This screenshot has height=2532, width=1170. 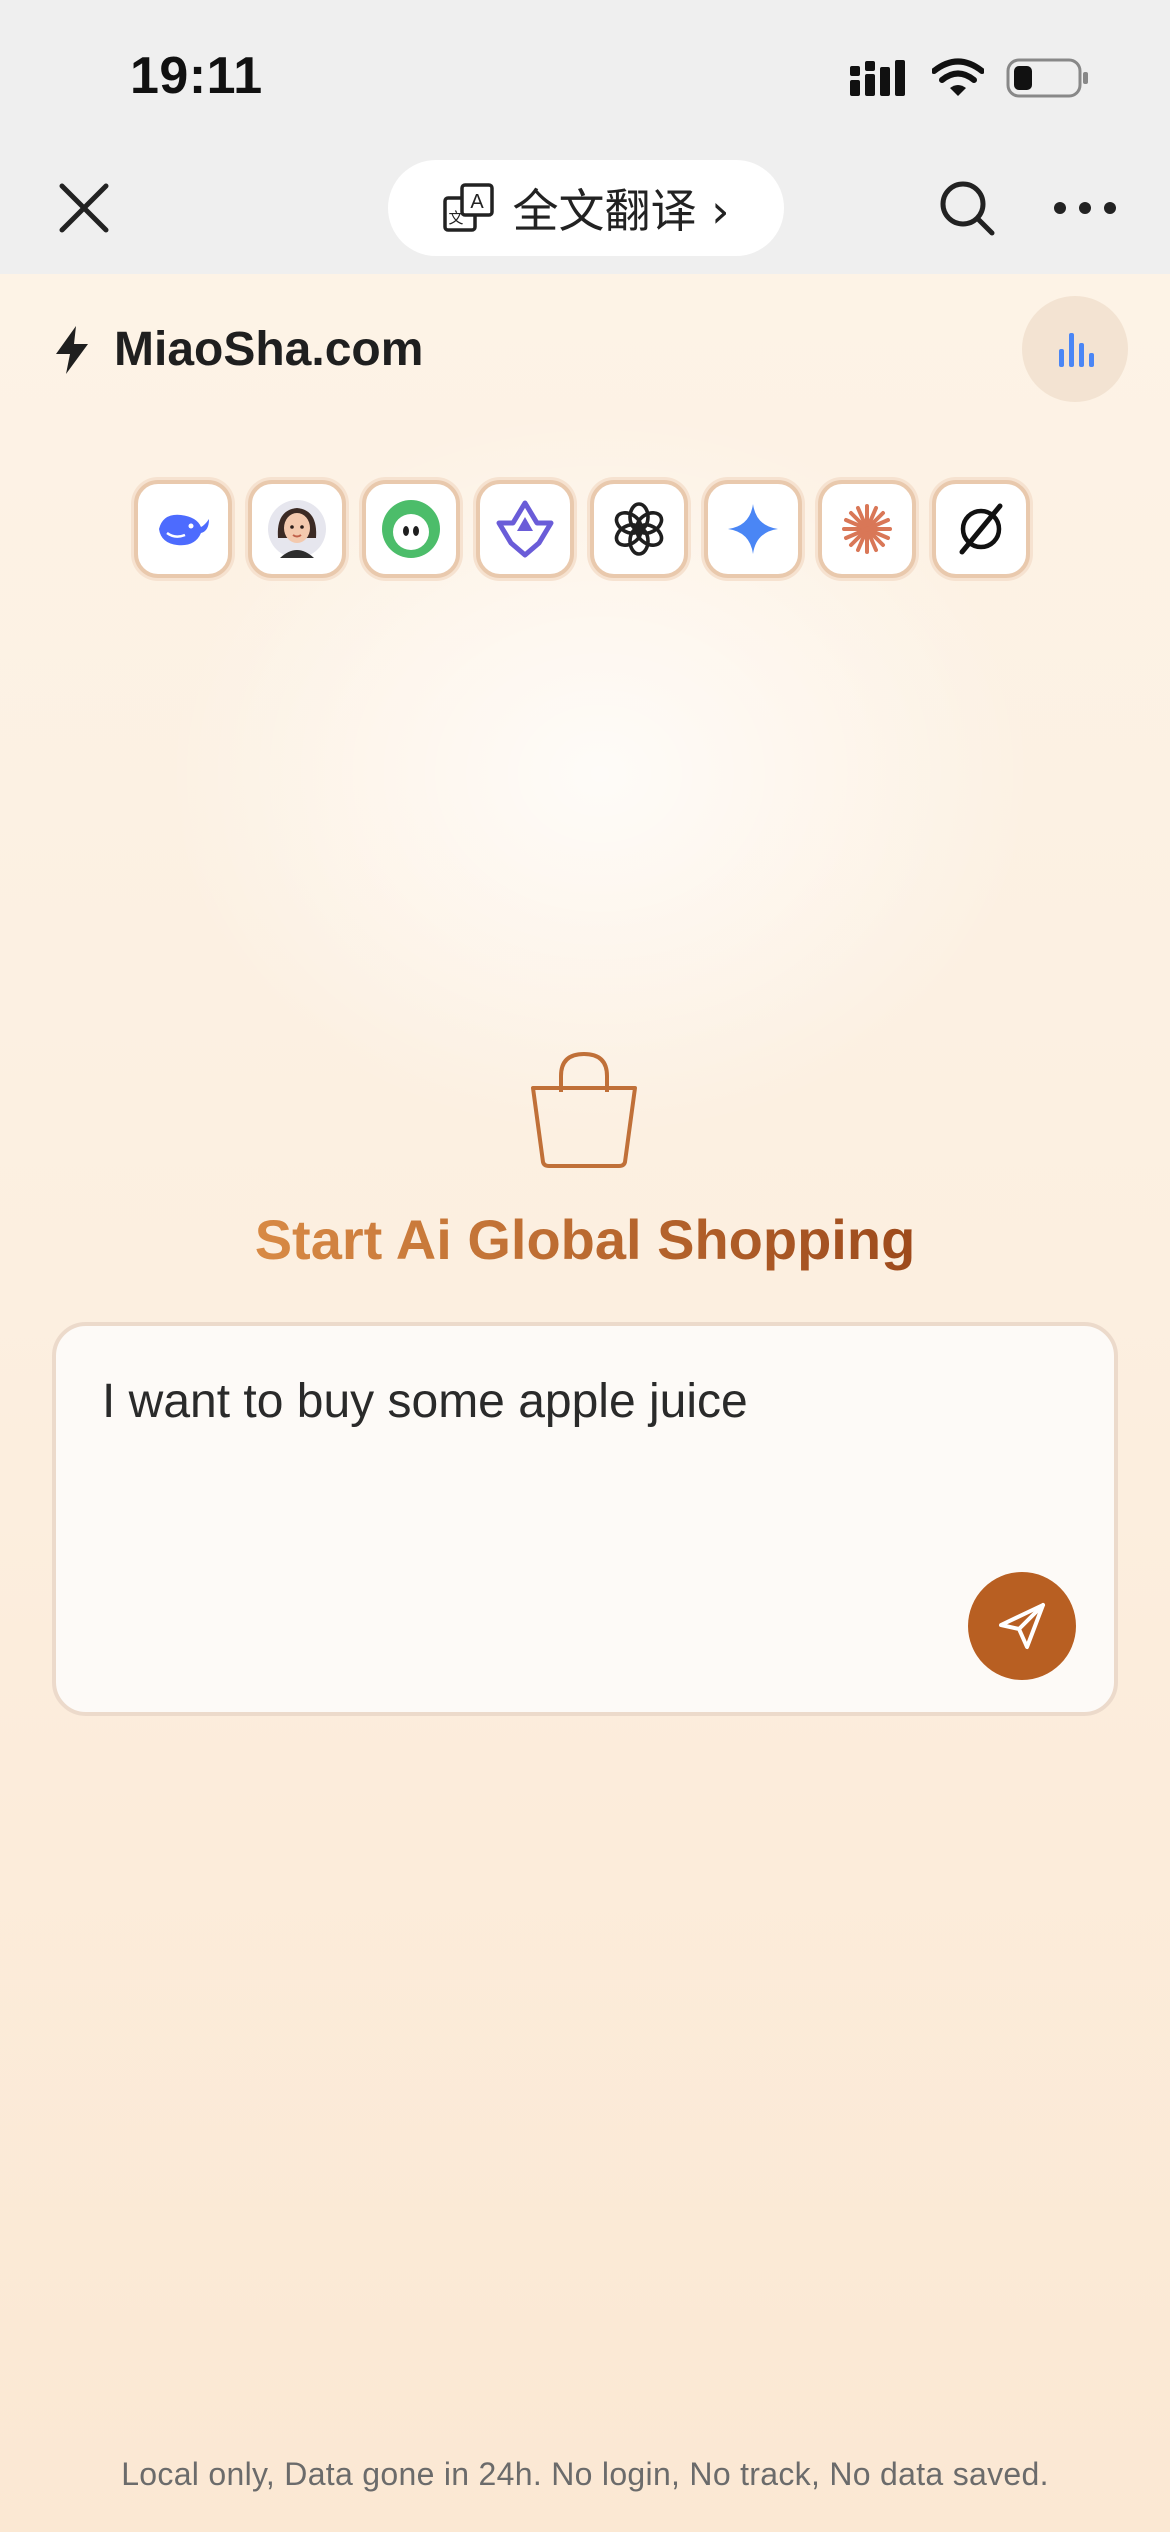 I want to click on translate-page-button: A 文 全文翻译 ›, so click(x=586, y=208).